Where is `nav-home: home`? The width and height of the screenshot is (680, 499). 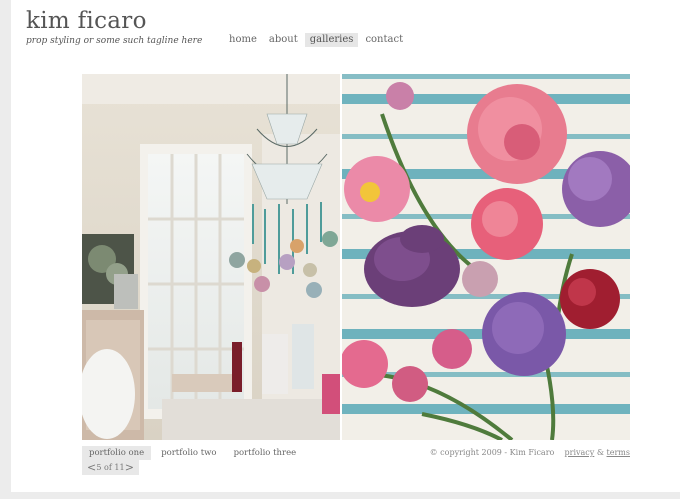
nav-home: home is located at coordinates (243, 40).